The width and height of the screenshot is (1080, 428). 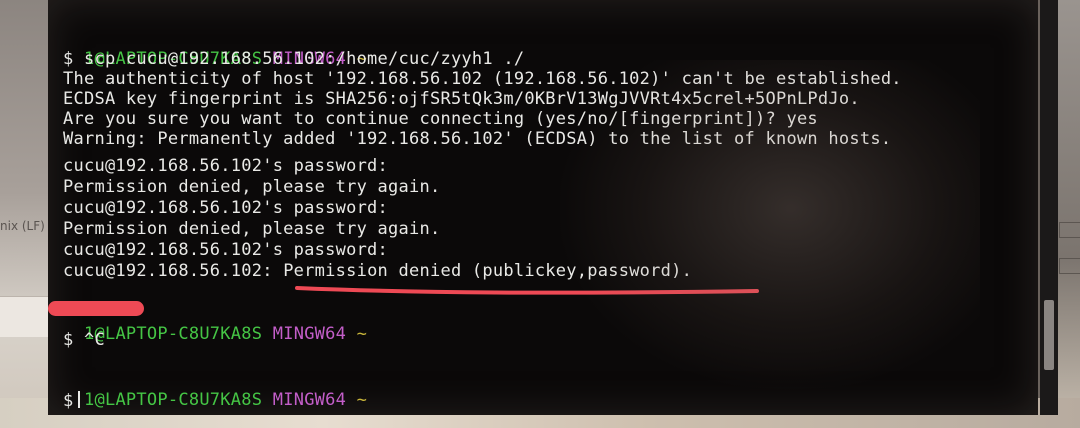 I want to click on text-cursor, so click(x=78, y=399).